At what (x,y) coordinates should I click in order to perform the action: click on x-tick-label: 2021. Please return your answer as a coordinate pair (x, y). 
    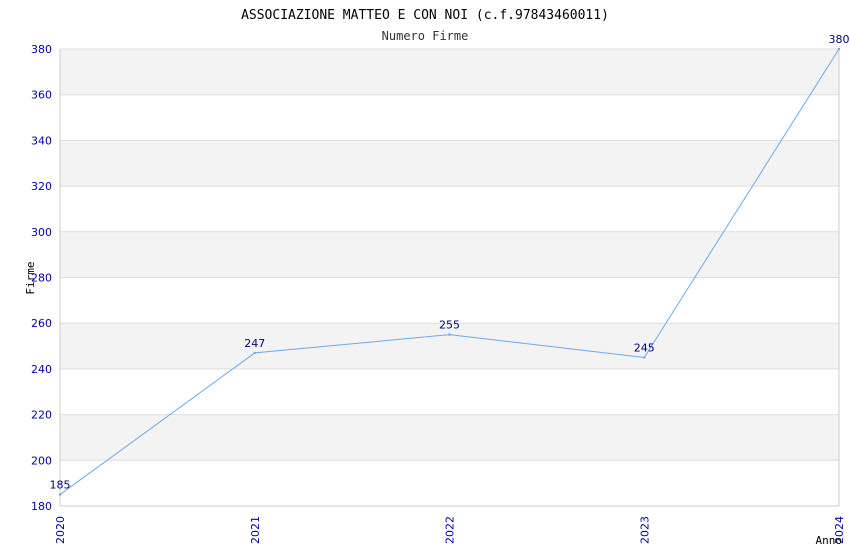
    Looking at the image, I should click on (255, 530).